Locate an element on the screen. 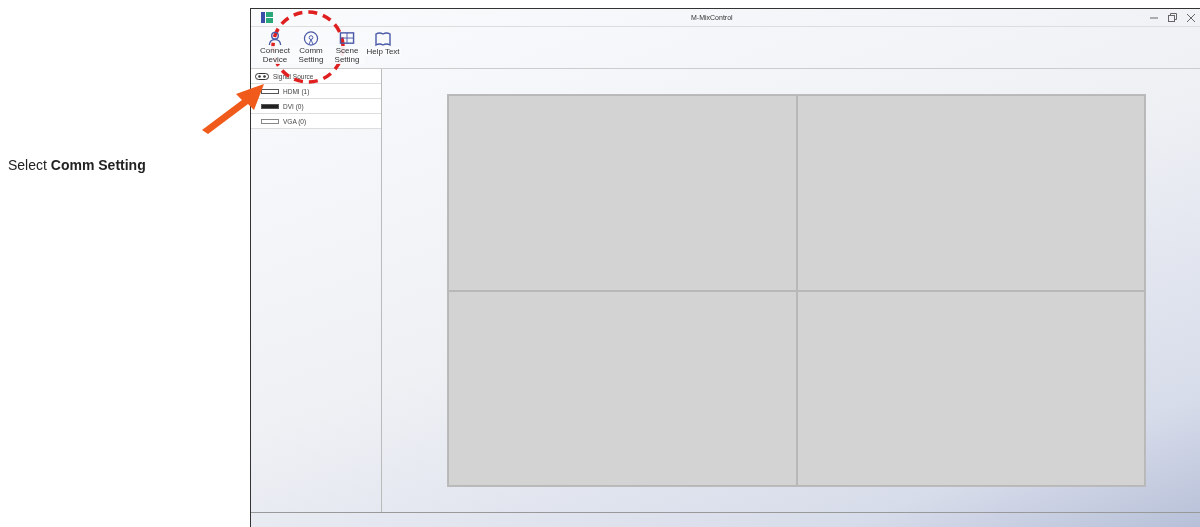 The image size is (1200, 527). toolbar-button: Help Text is located at coordinates (383, 47).